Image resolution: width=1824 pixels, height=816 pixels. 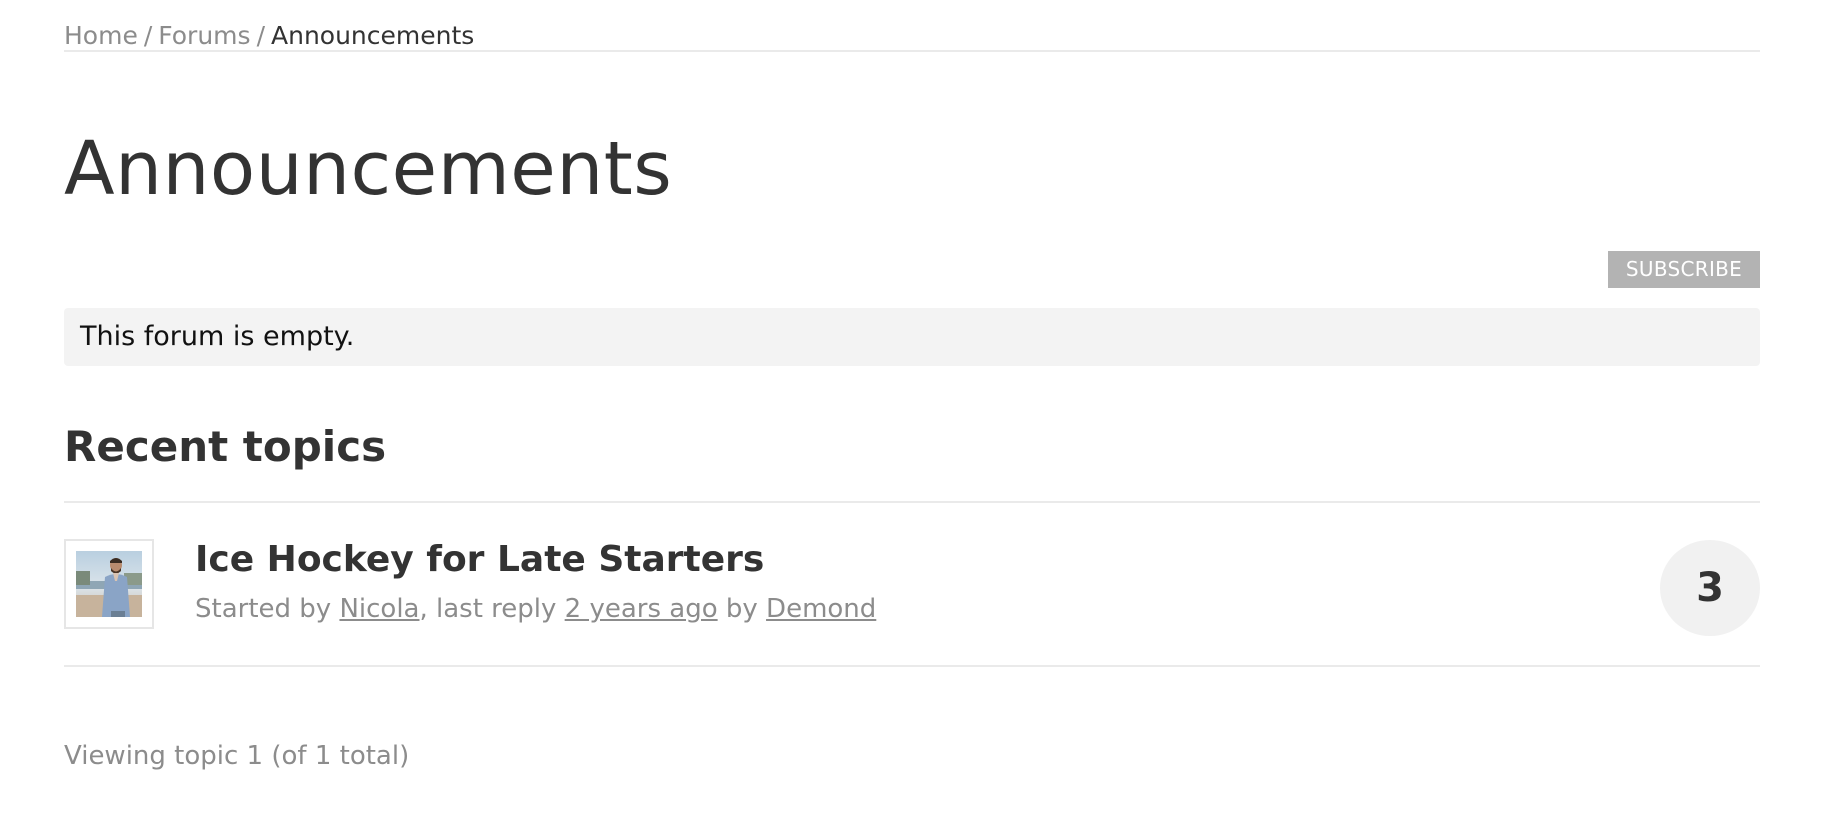 What do you see at coordinates (101, 35) in the screenshot?
I see `breadcrumb-link-home: Home` at bounding box center [101, 35].